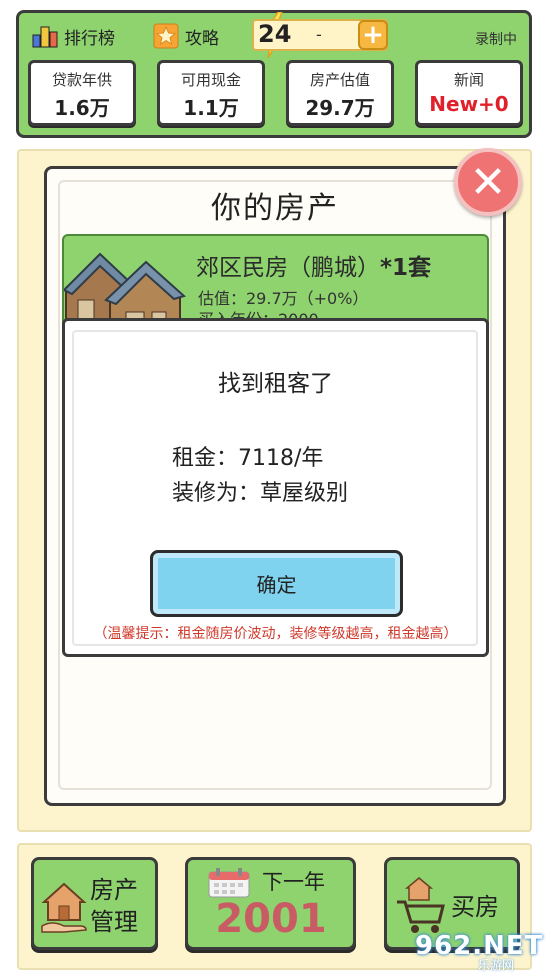 The width and height of the screenshot is (550, 979). I want to click on plus-icon: +, so click(373, 35).